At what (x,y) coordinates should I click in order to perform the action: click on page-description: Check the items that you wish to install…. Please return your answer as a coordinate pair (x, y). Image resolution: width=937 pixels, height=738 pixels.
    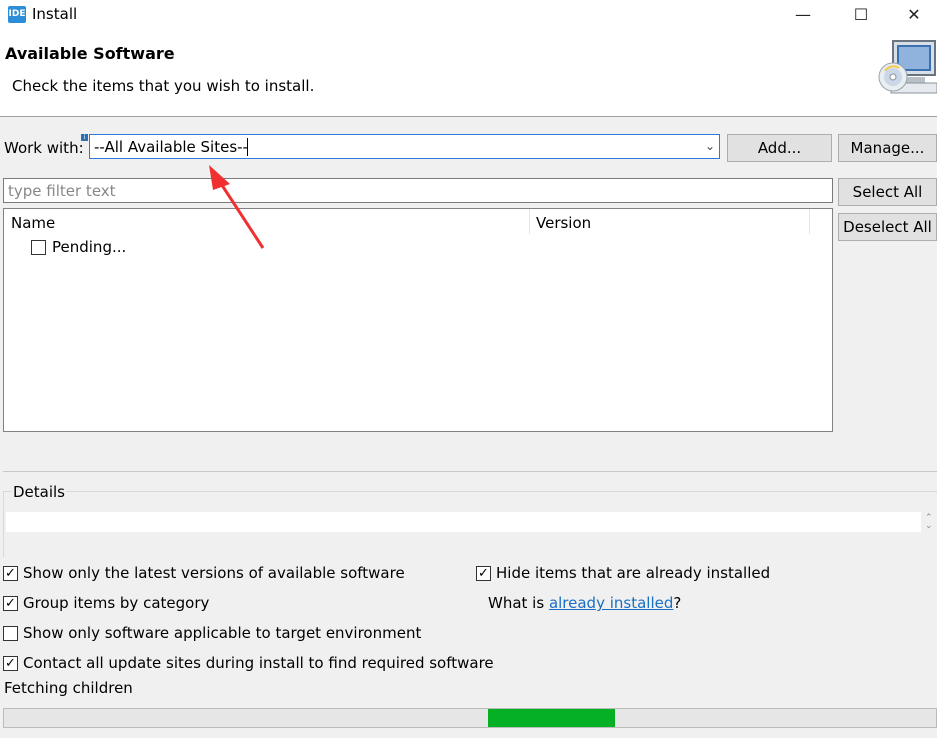
    Looking at the image, I should click on (163, 86).